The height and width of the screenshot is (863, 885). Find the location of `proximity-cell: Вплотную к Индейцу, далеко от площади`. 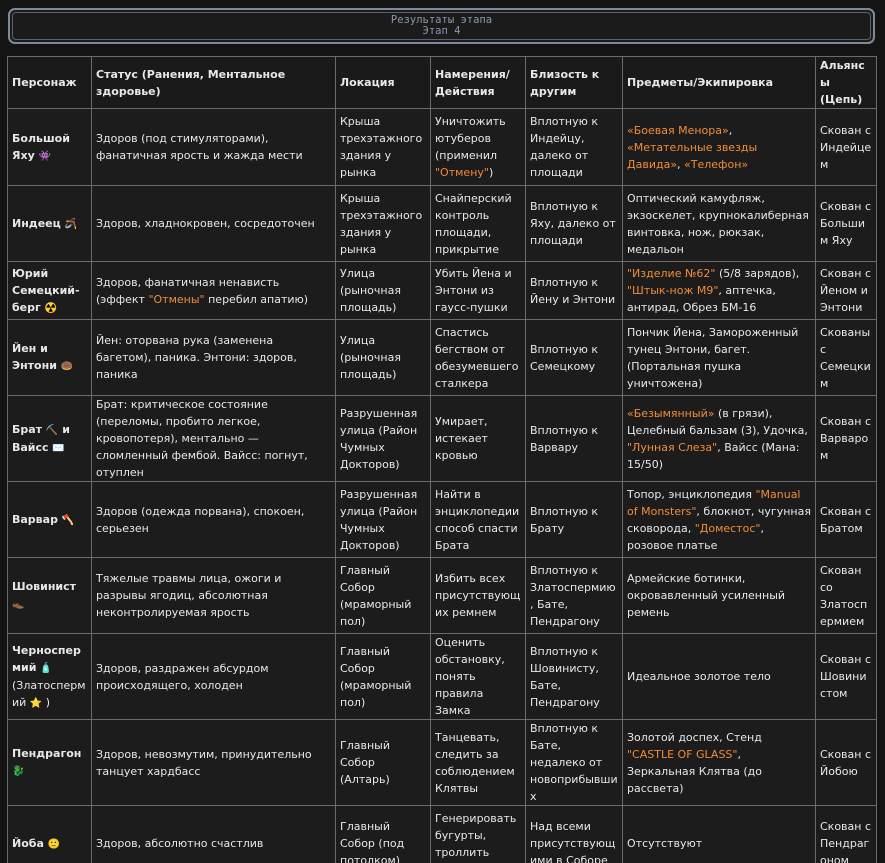

proximity-cell: Вплотную к Индейцу, далеко от площади is located at coordinates (574, 147).